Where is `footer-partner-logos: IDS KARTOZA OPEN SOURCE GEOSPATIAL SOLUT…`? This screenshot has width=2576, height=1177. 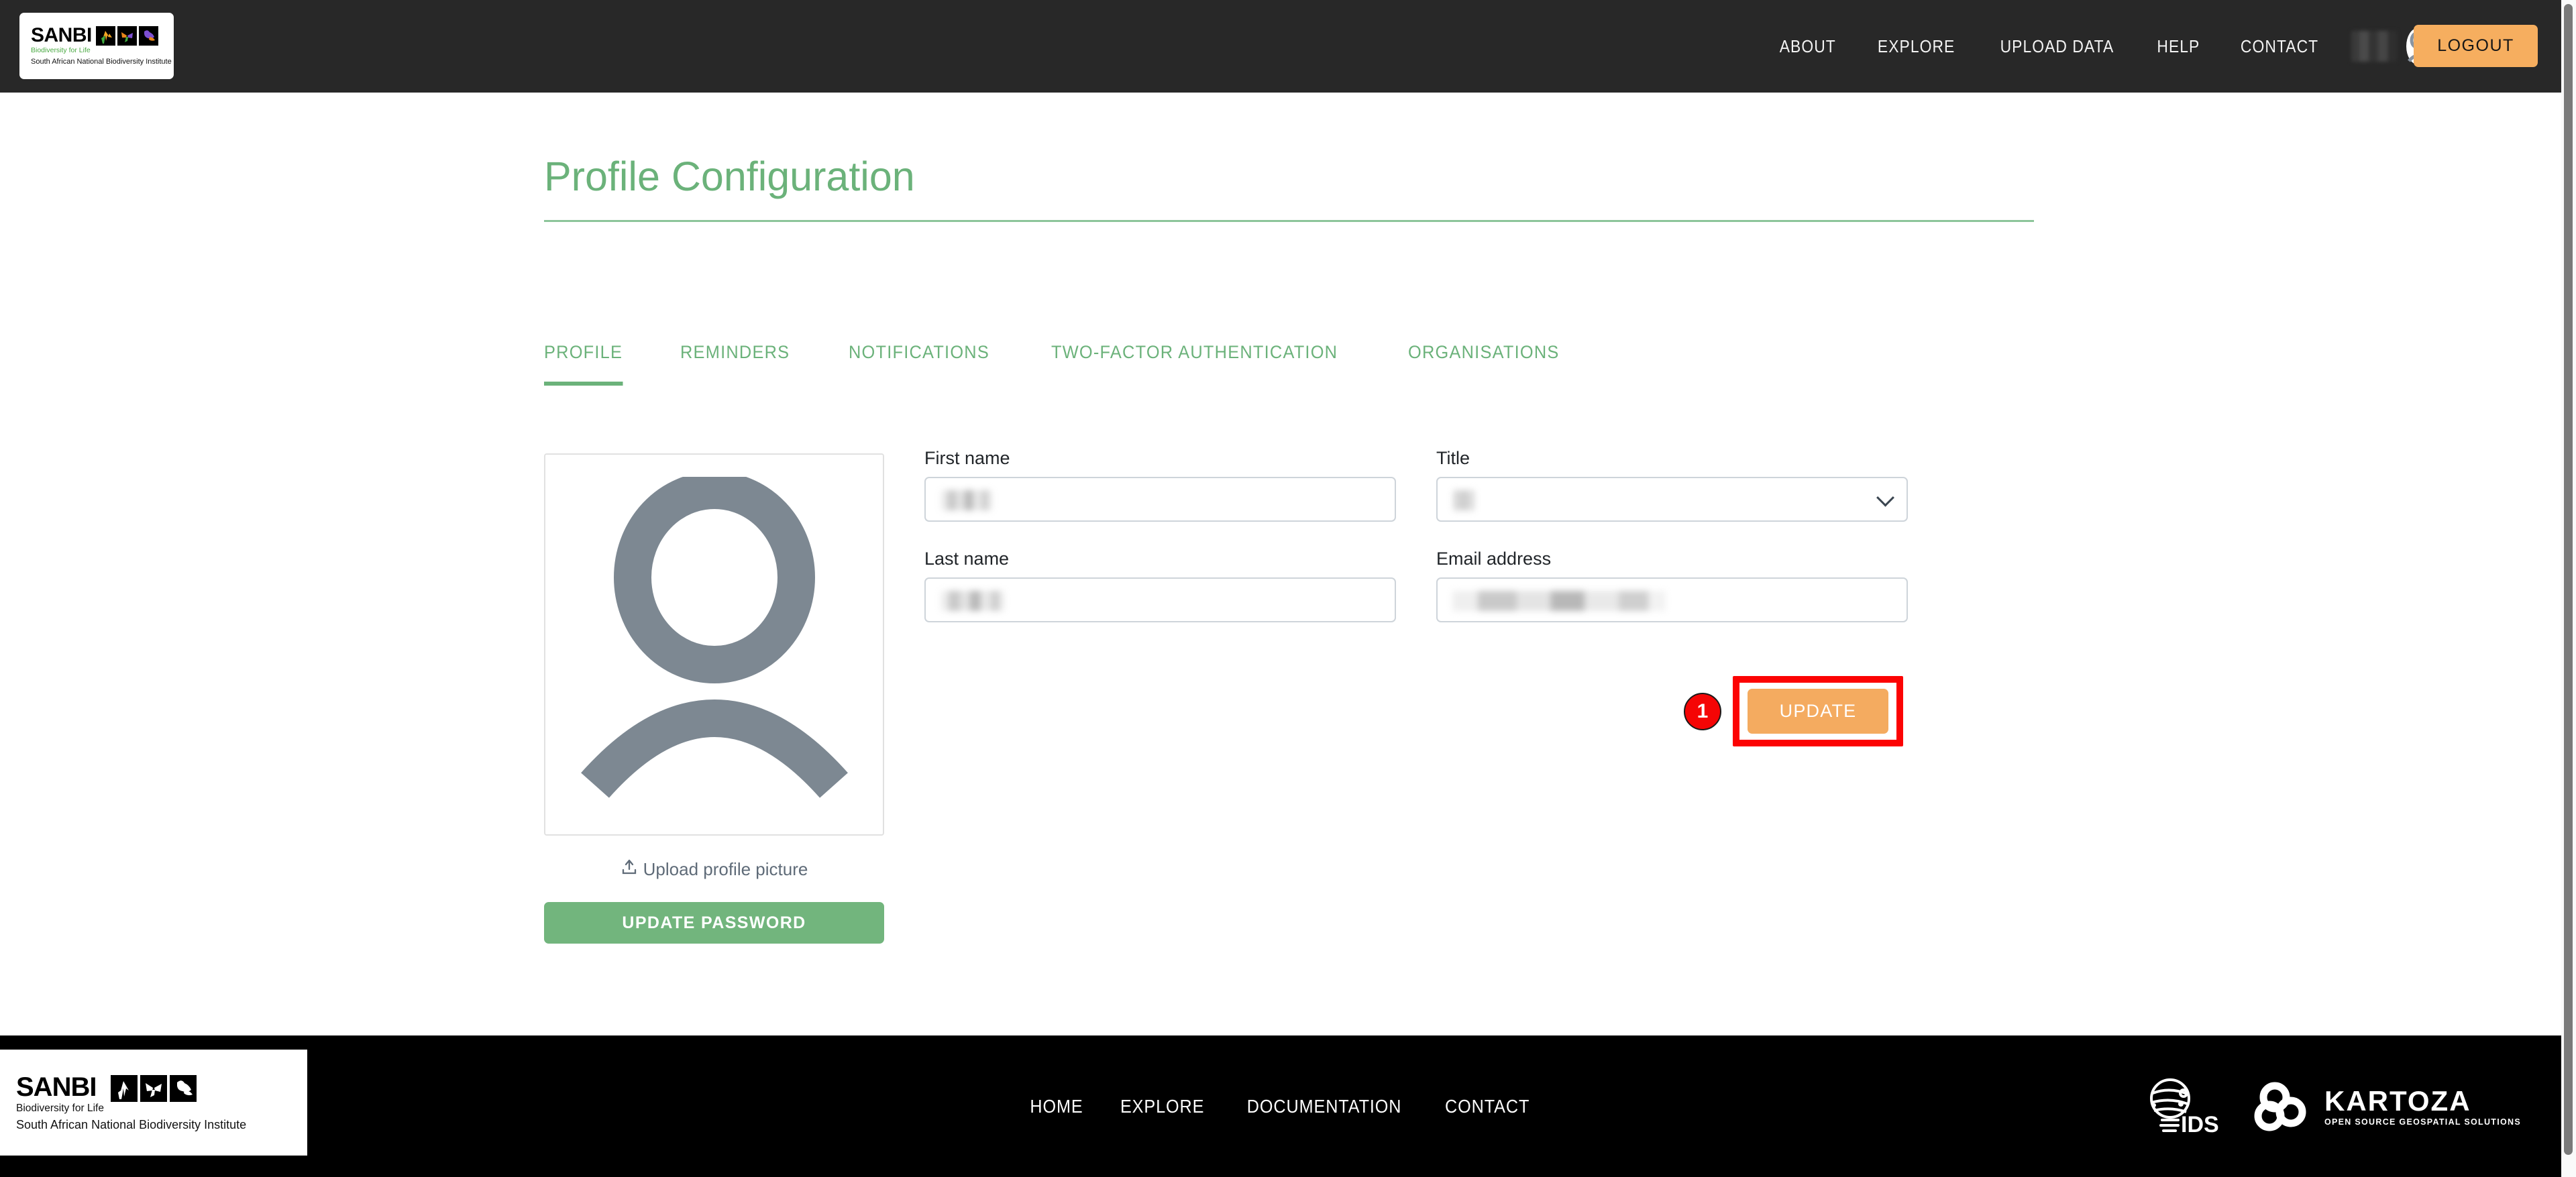 footer-partner-logos: IDS KARTOZA OPEN SOURCE GEOSPATIAL SOLUT… is located at coordinates (2330, 1106).